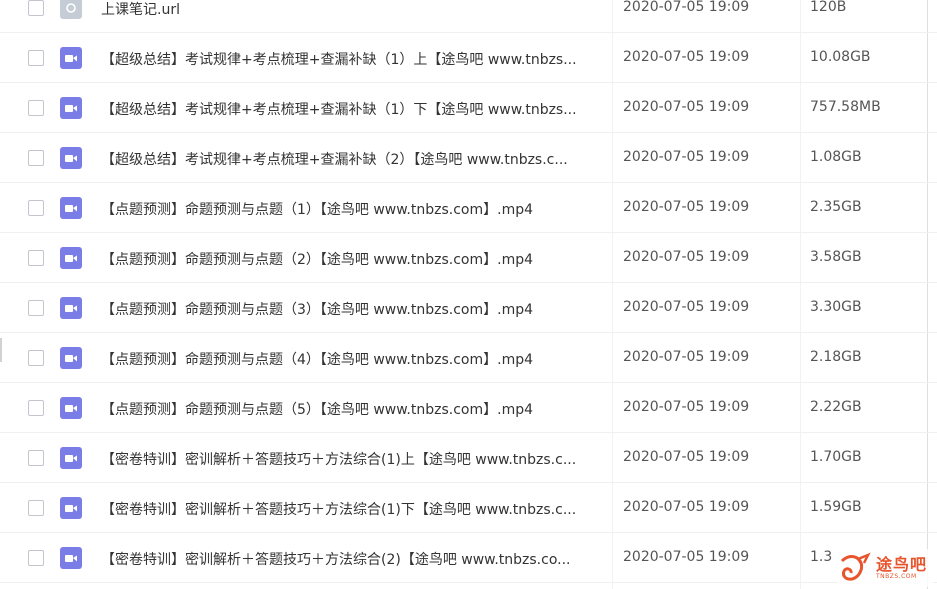 This screenshot has height=589, width=937. I want to click on file-size: 1.59GB, so click(836, 507).